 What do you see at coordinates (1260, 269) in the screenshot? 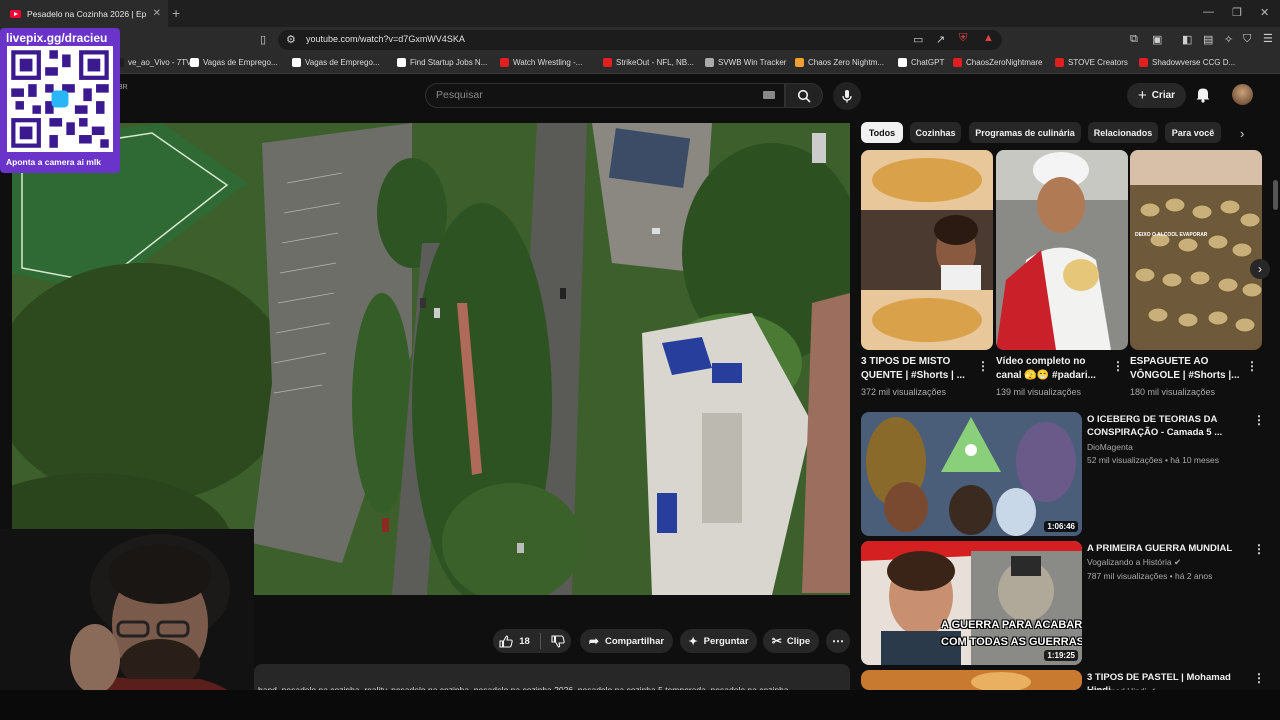
I see `shorts-next-button: ›` at bounding box center [1260, 269].